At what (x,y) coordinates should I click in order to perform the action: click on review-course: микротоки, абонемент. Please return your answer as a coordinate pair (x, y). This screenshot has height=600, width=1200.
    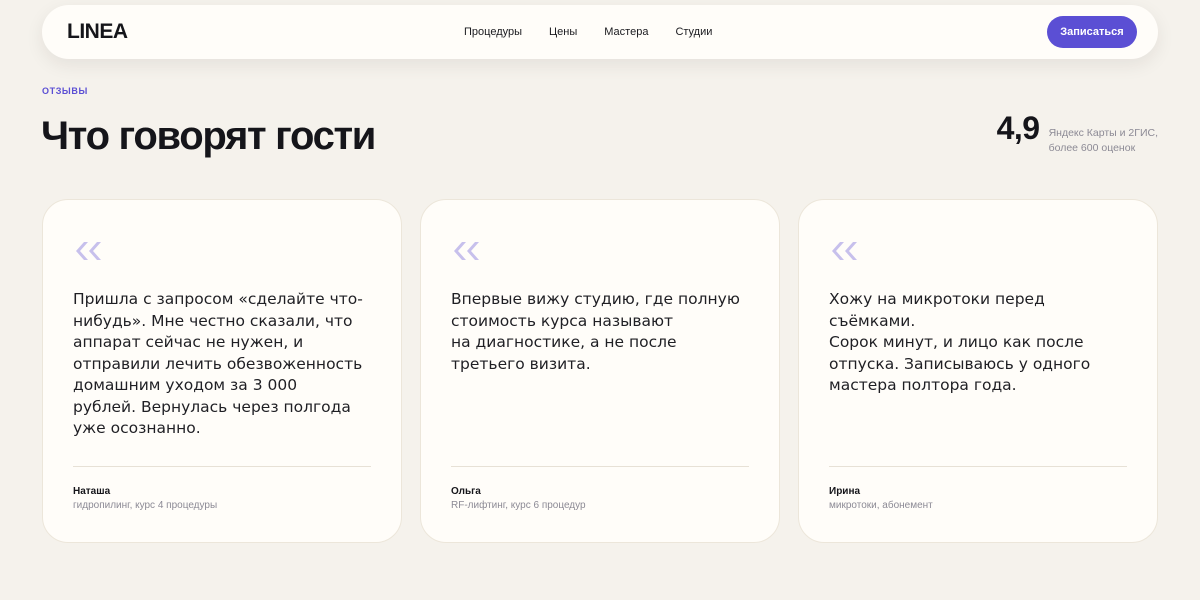
    Looking at the image, I should click on (881, 505).